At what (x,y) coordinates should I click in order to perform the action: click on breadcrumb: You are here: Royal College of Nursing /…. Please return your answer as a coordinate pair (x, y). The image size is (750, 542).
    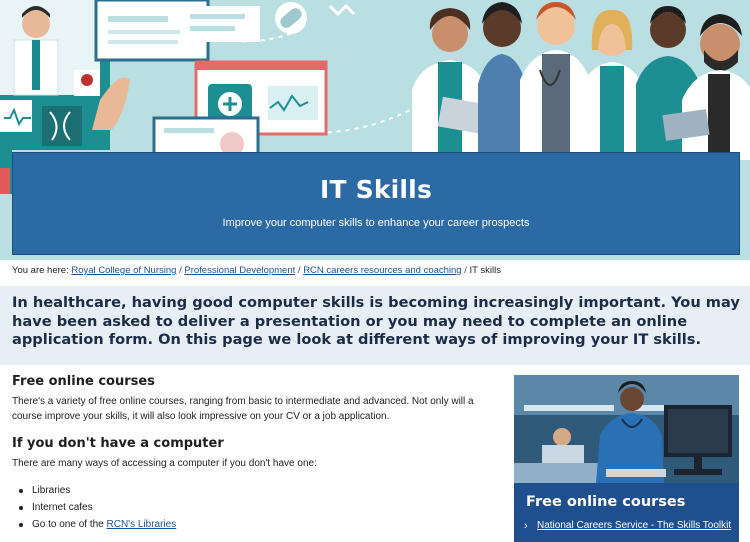
    Looking at the image, I should click on (256, 270).